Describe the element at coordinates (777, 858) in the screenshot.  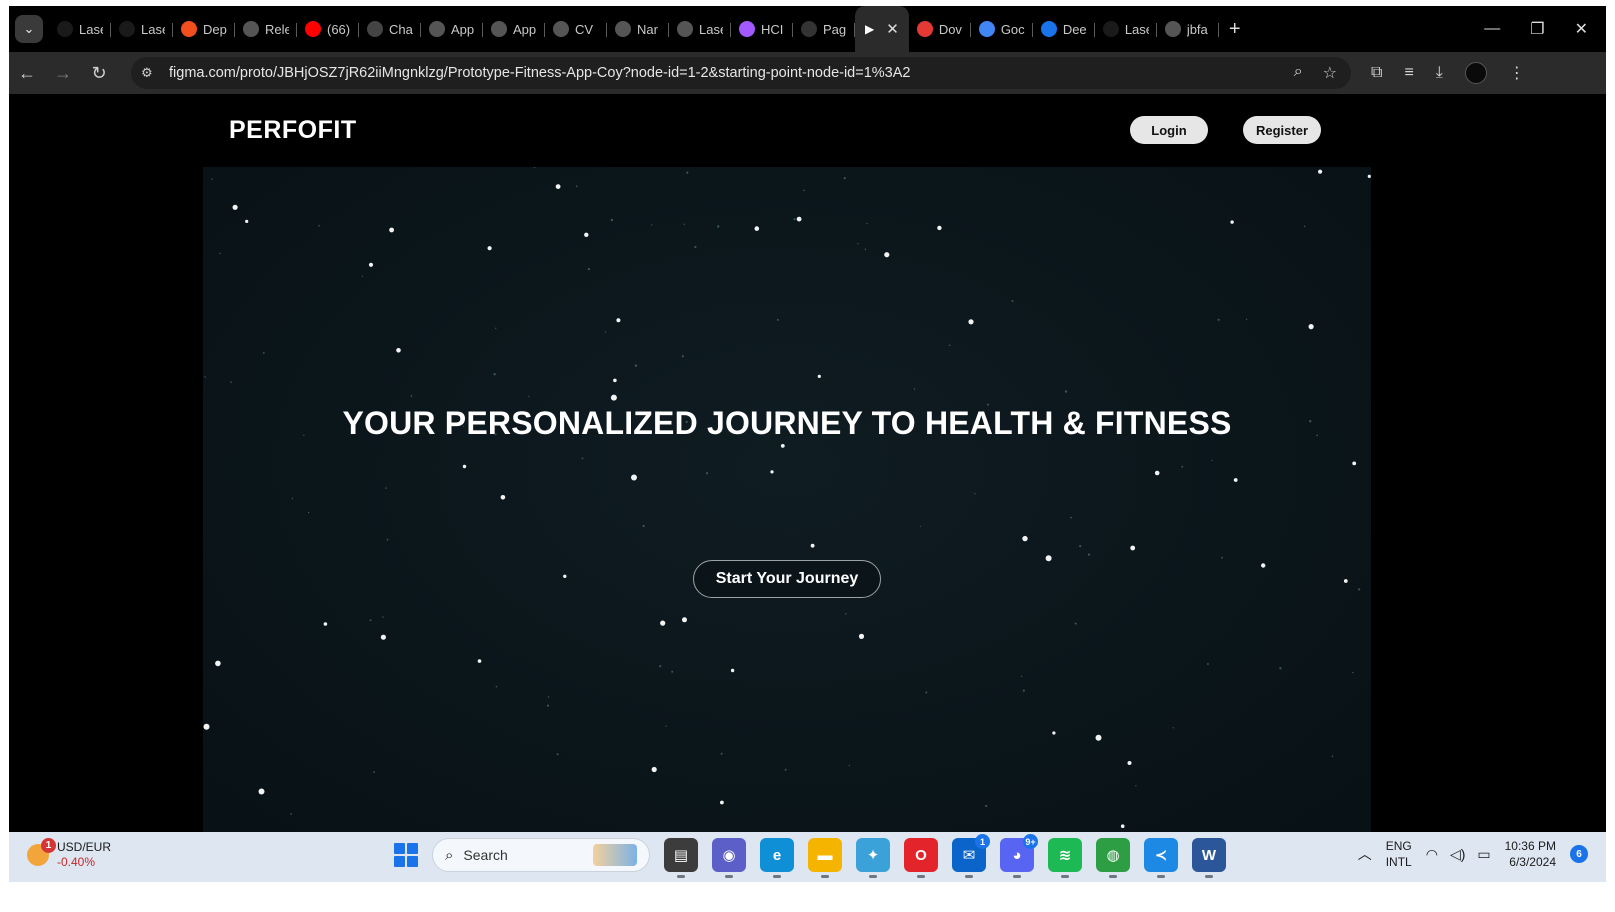
I see `edge-icon: e` at that location.